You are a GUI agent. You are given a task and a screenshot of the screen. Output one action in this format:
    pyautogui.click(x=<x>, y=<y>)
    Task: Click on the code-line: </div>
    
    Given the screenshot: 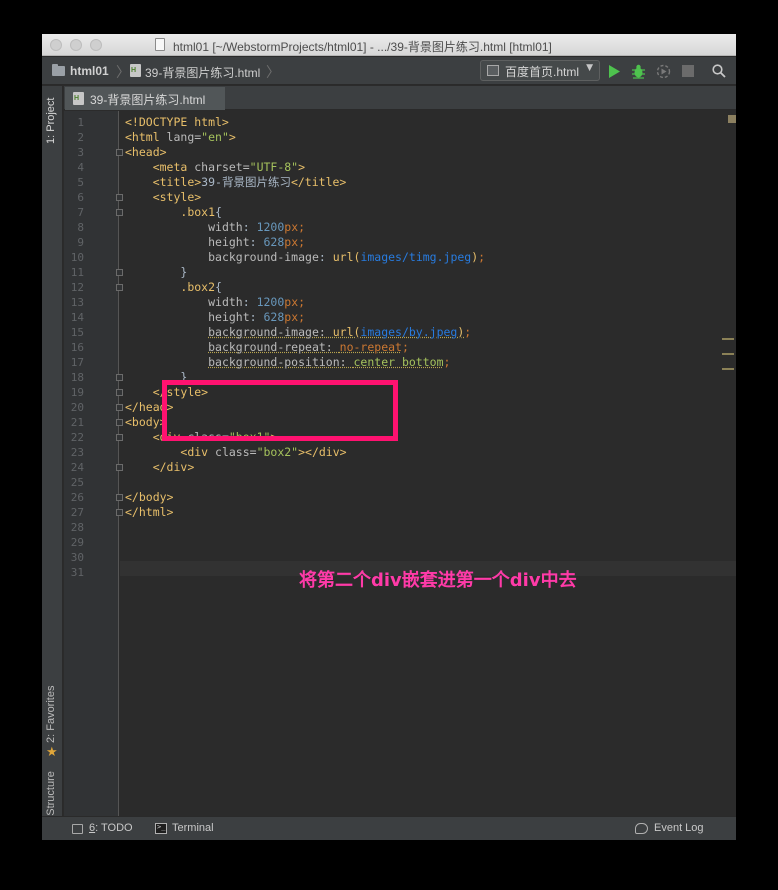 What is the action you would take?
    pyautogui.click(x=160, y=467)
    